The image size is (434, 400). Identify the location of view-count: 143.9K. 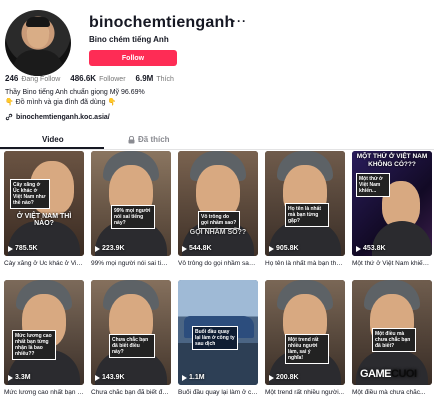
(110, 377).